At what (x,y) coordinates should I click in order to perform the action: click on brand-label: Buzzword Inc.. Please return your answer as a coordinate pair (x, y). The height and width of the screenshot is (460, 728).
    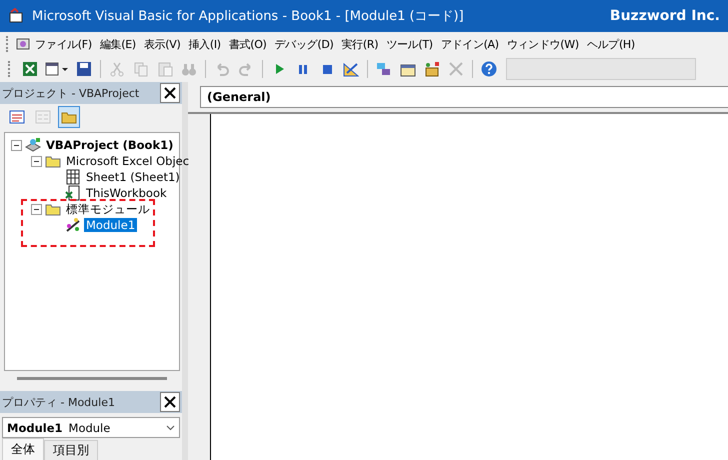
    Looking at the image, I should click on (665, 16).